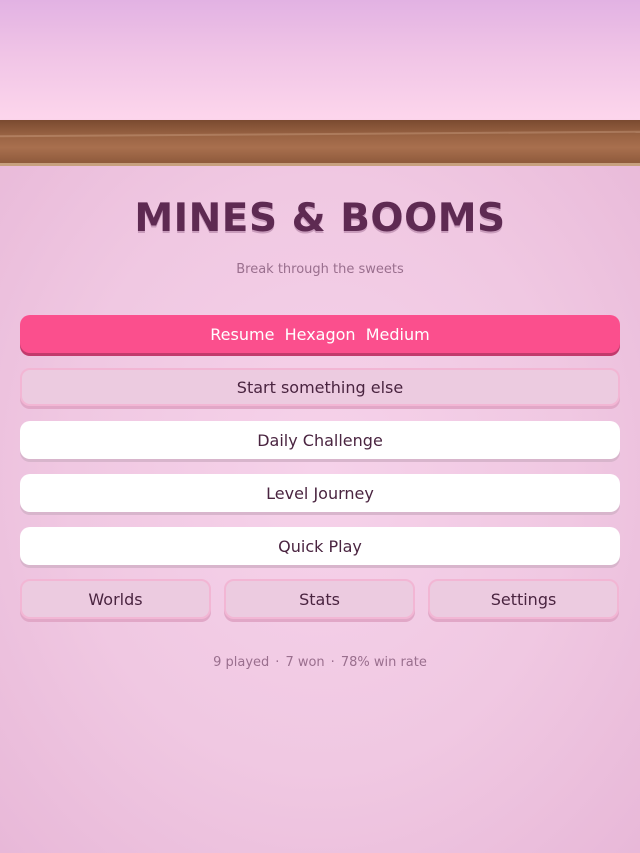 This screenshot has width=640, height=853. I want to click on quick-play-button: Quick Play, so click(320, 546).